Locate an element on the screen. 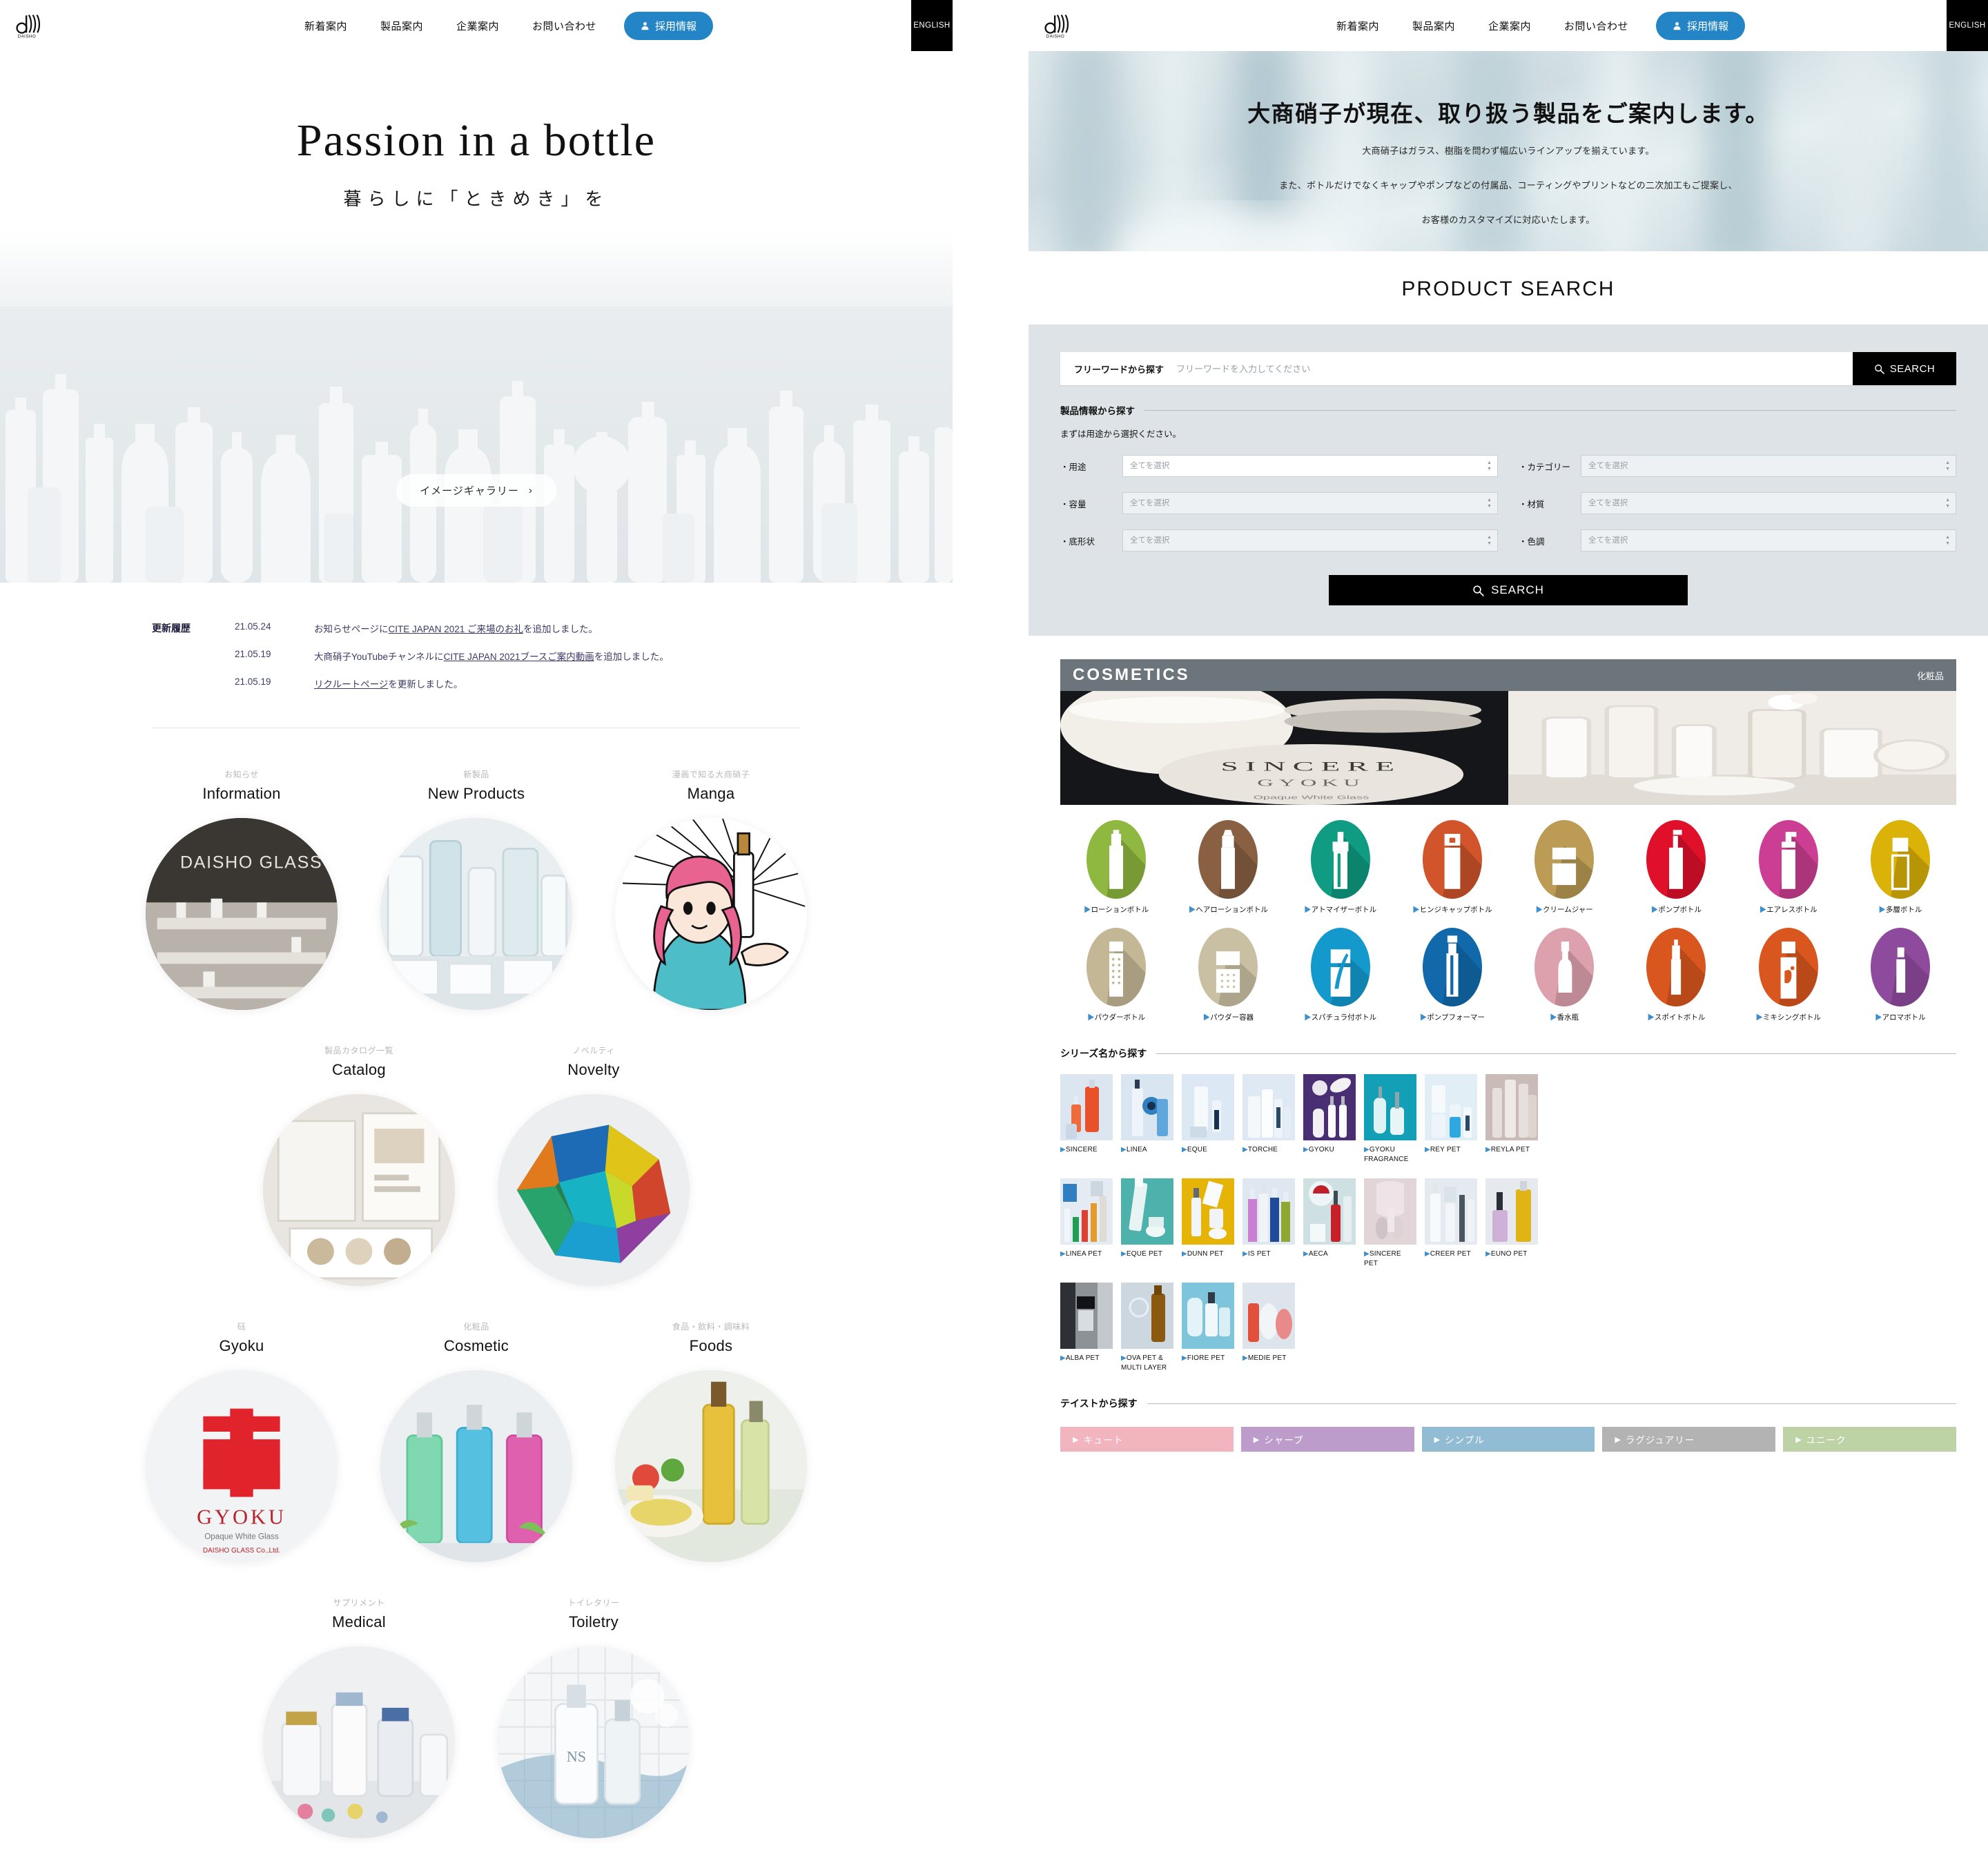 Image resolution: width=1988 pixels, height=1850 pixels. series-card-linea: ▶LINEA is located at coordinates (1147, 1120).